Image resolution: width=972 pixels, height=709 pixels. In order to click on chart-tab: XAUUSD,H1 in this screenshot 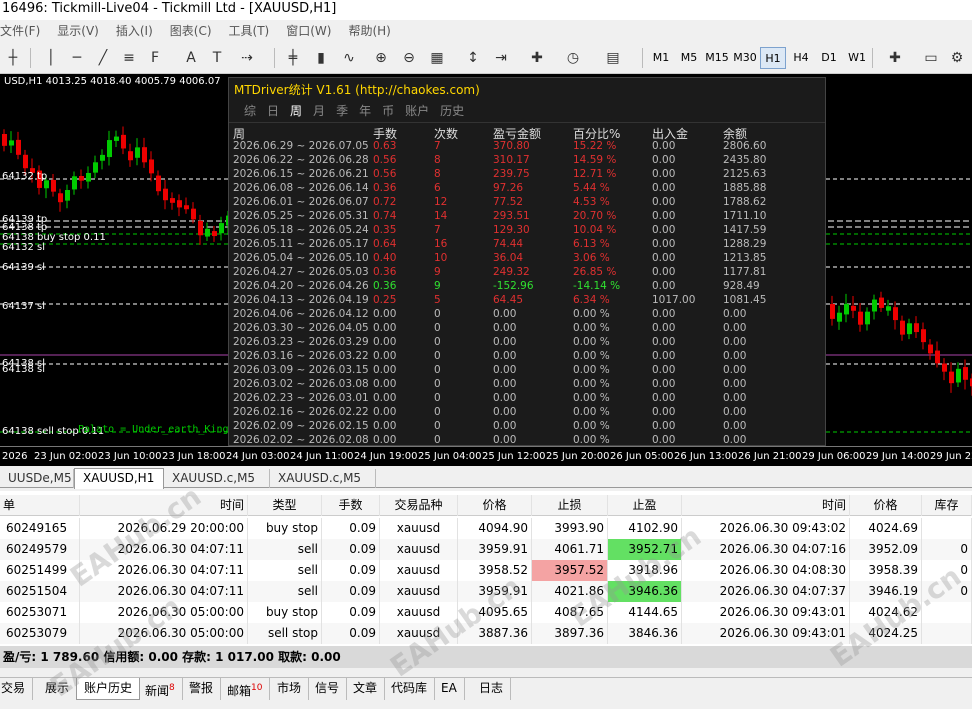, I will do `click(119, 478)`.